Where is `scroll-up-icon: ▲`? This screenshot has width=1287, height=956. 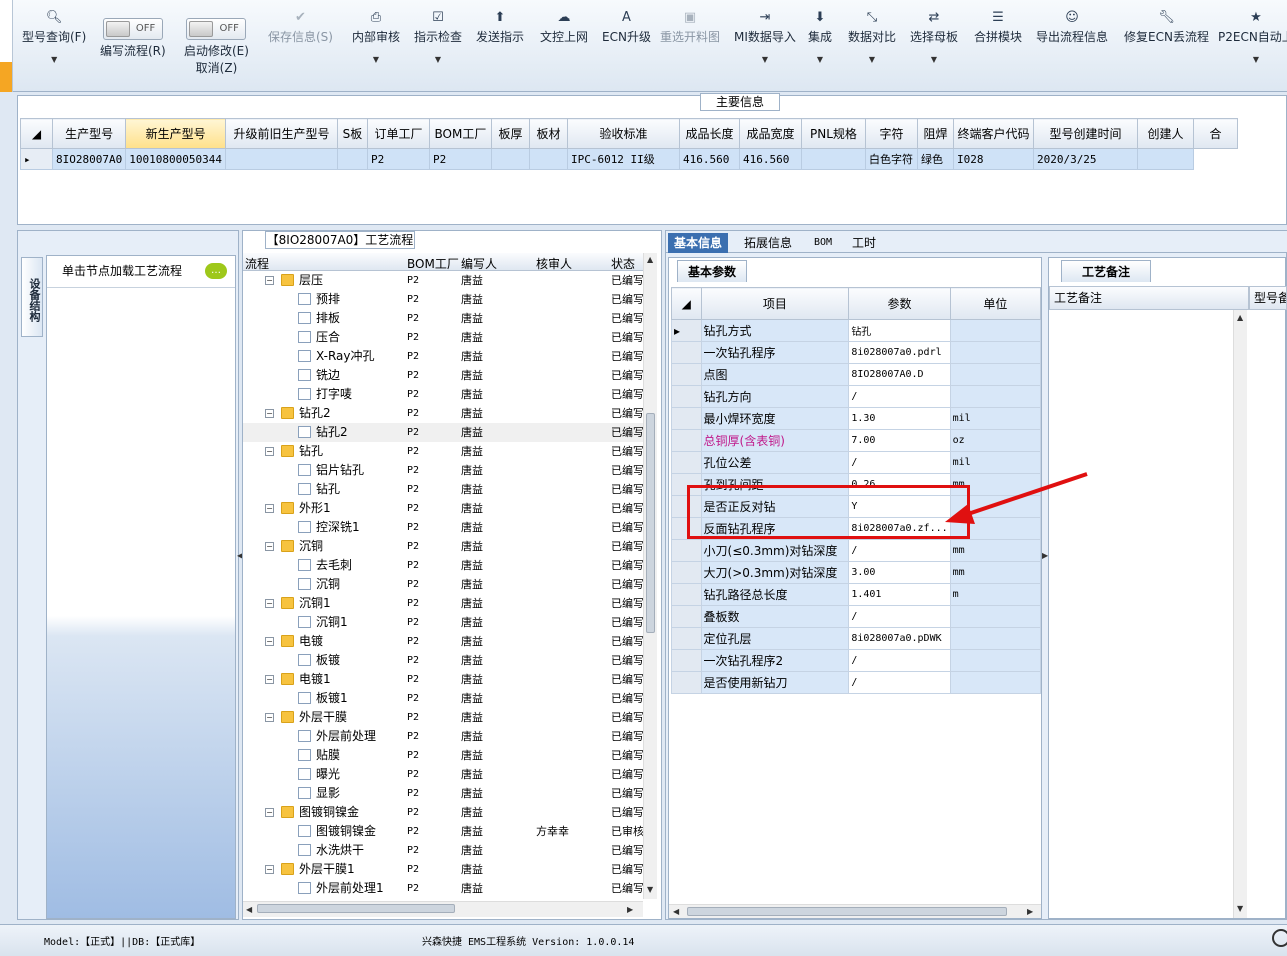 scroll-up-icon: ▲ is located at coordinates (650, 259).